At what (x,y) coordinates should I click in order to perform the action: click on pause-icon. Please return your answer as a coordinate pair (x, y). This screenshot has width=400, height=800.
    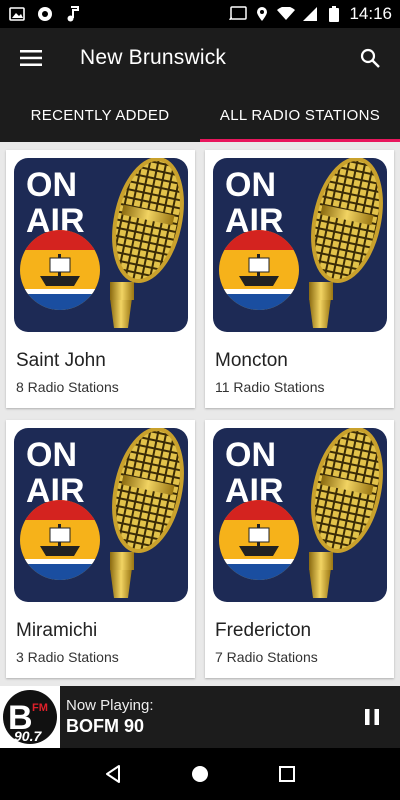
    Looking at the image, I should click on (372, 717).